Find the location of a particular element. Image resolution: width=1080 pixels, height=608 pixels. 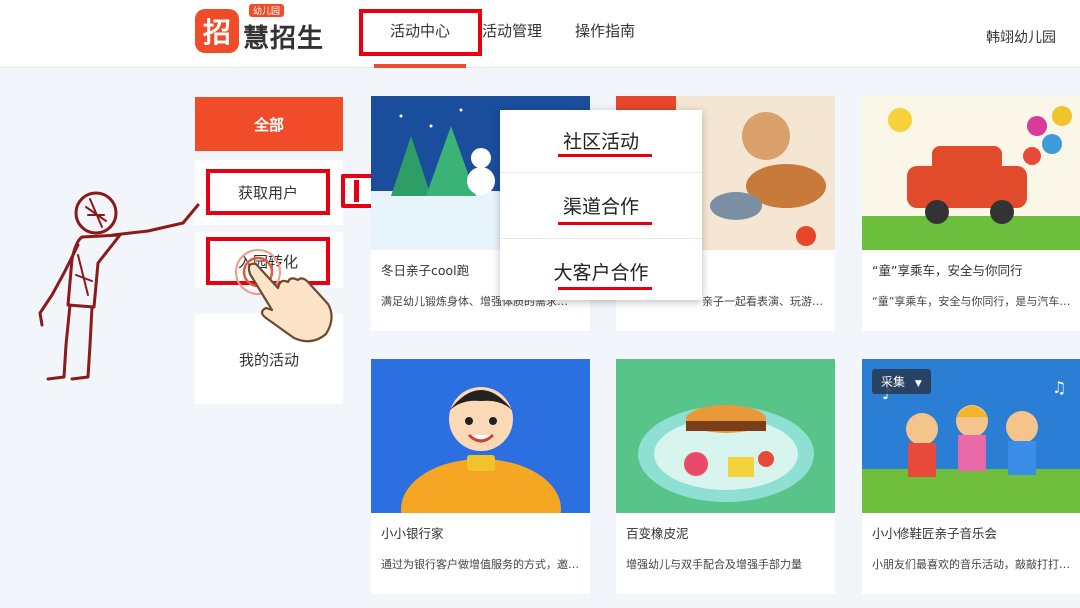

card-image-car is located at coordinates (971, 173).